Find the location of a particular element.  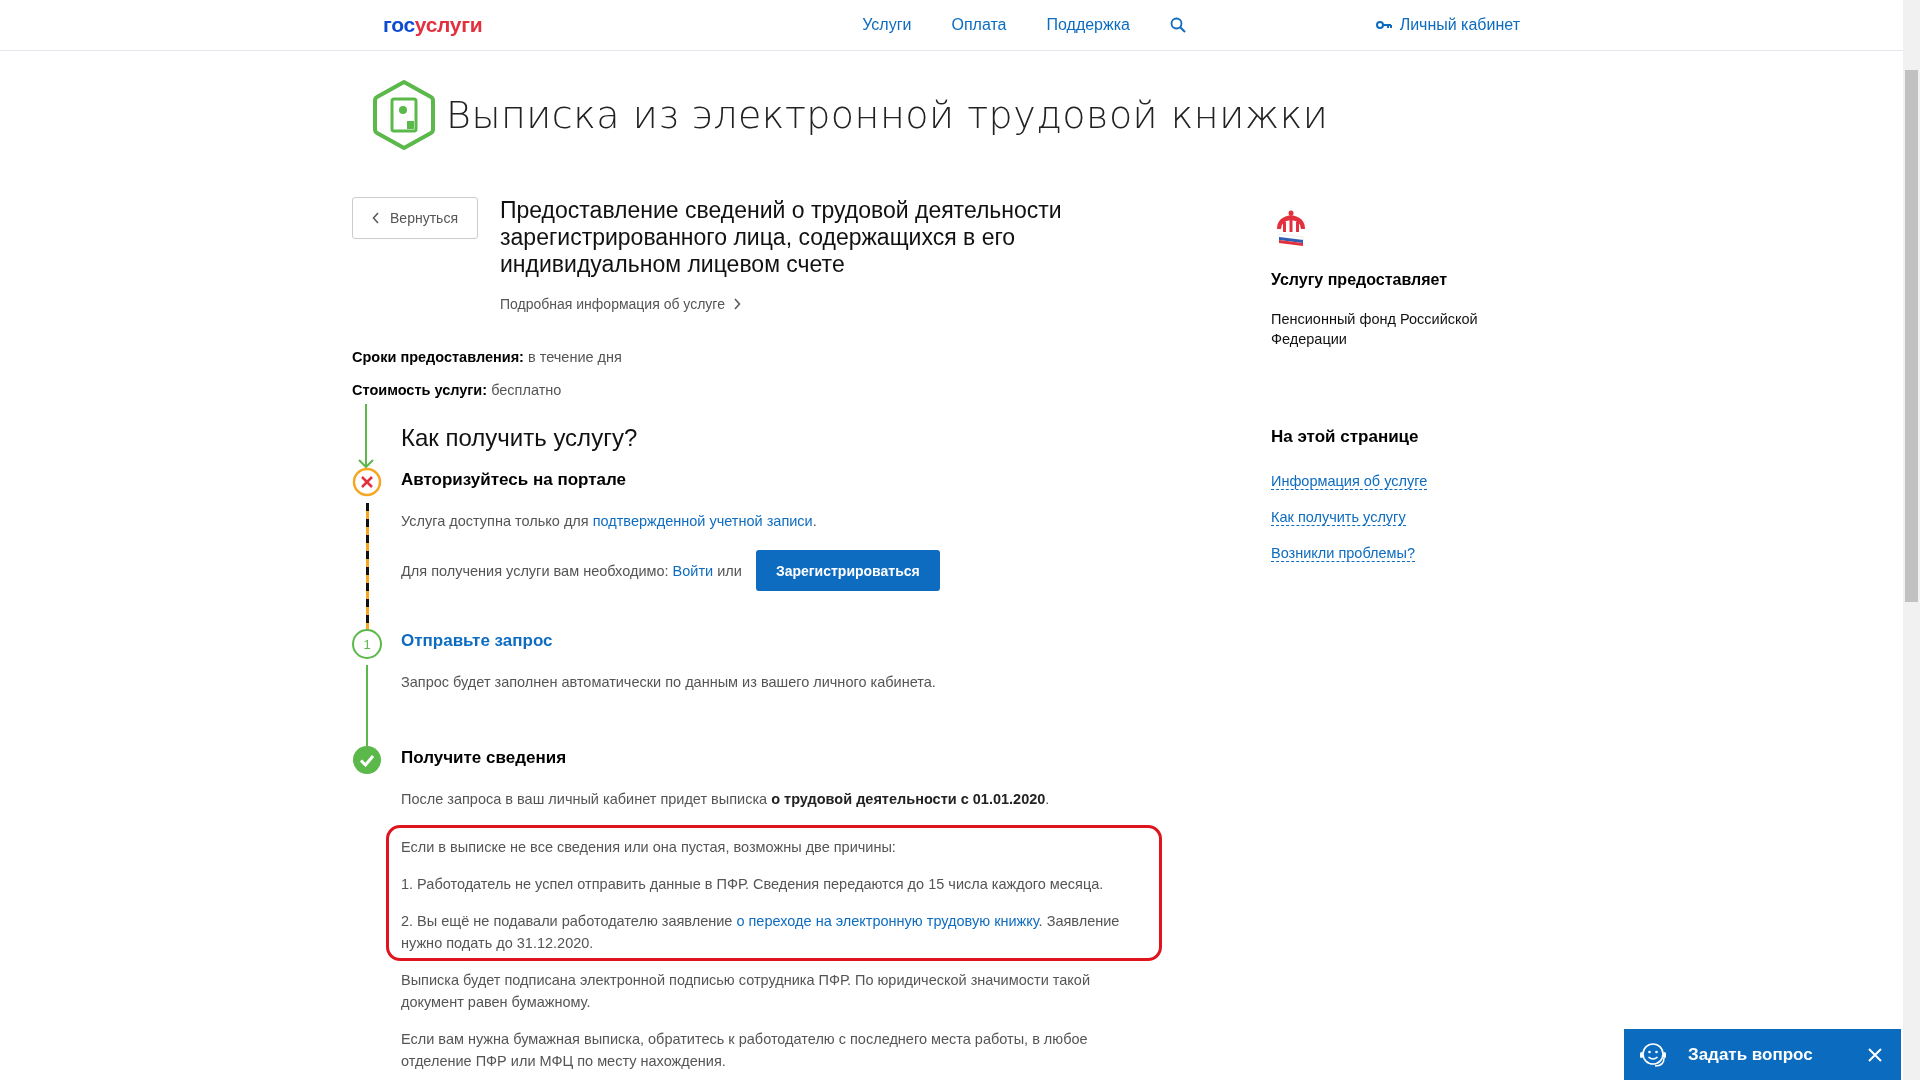

provider-name: Пенсионный фонд Российской Федерации is located at coordinates (1375, 329).